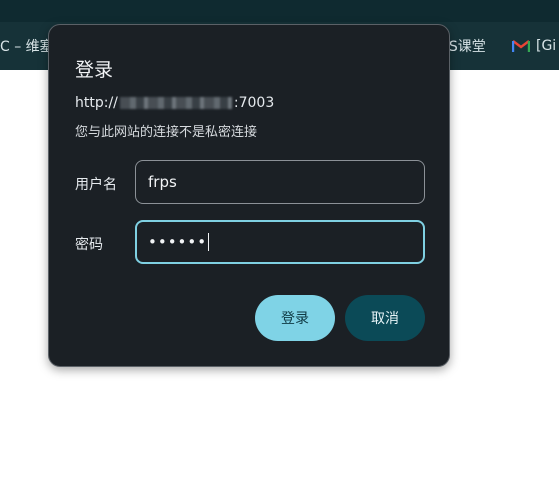 The image size is (559, 480). What do you see at coordinates (209, 242) in the screenshot?
I see `text-caret` at bounding box center [209, 242].